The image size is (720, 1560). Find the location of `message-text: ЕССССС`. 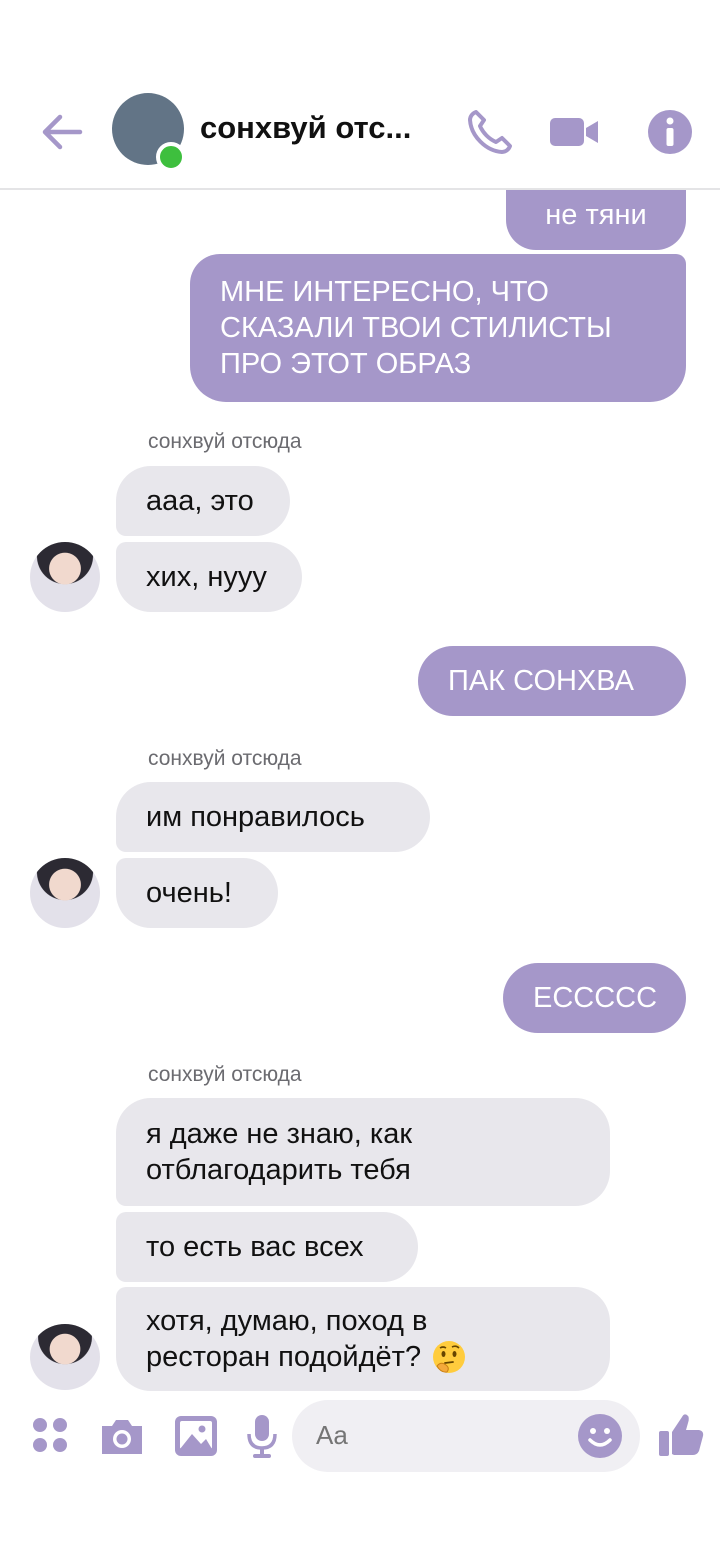

message-text: ЕССССС is located at coordinates (595, 998).